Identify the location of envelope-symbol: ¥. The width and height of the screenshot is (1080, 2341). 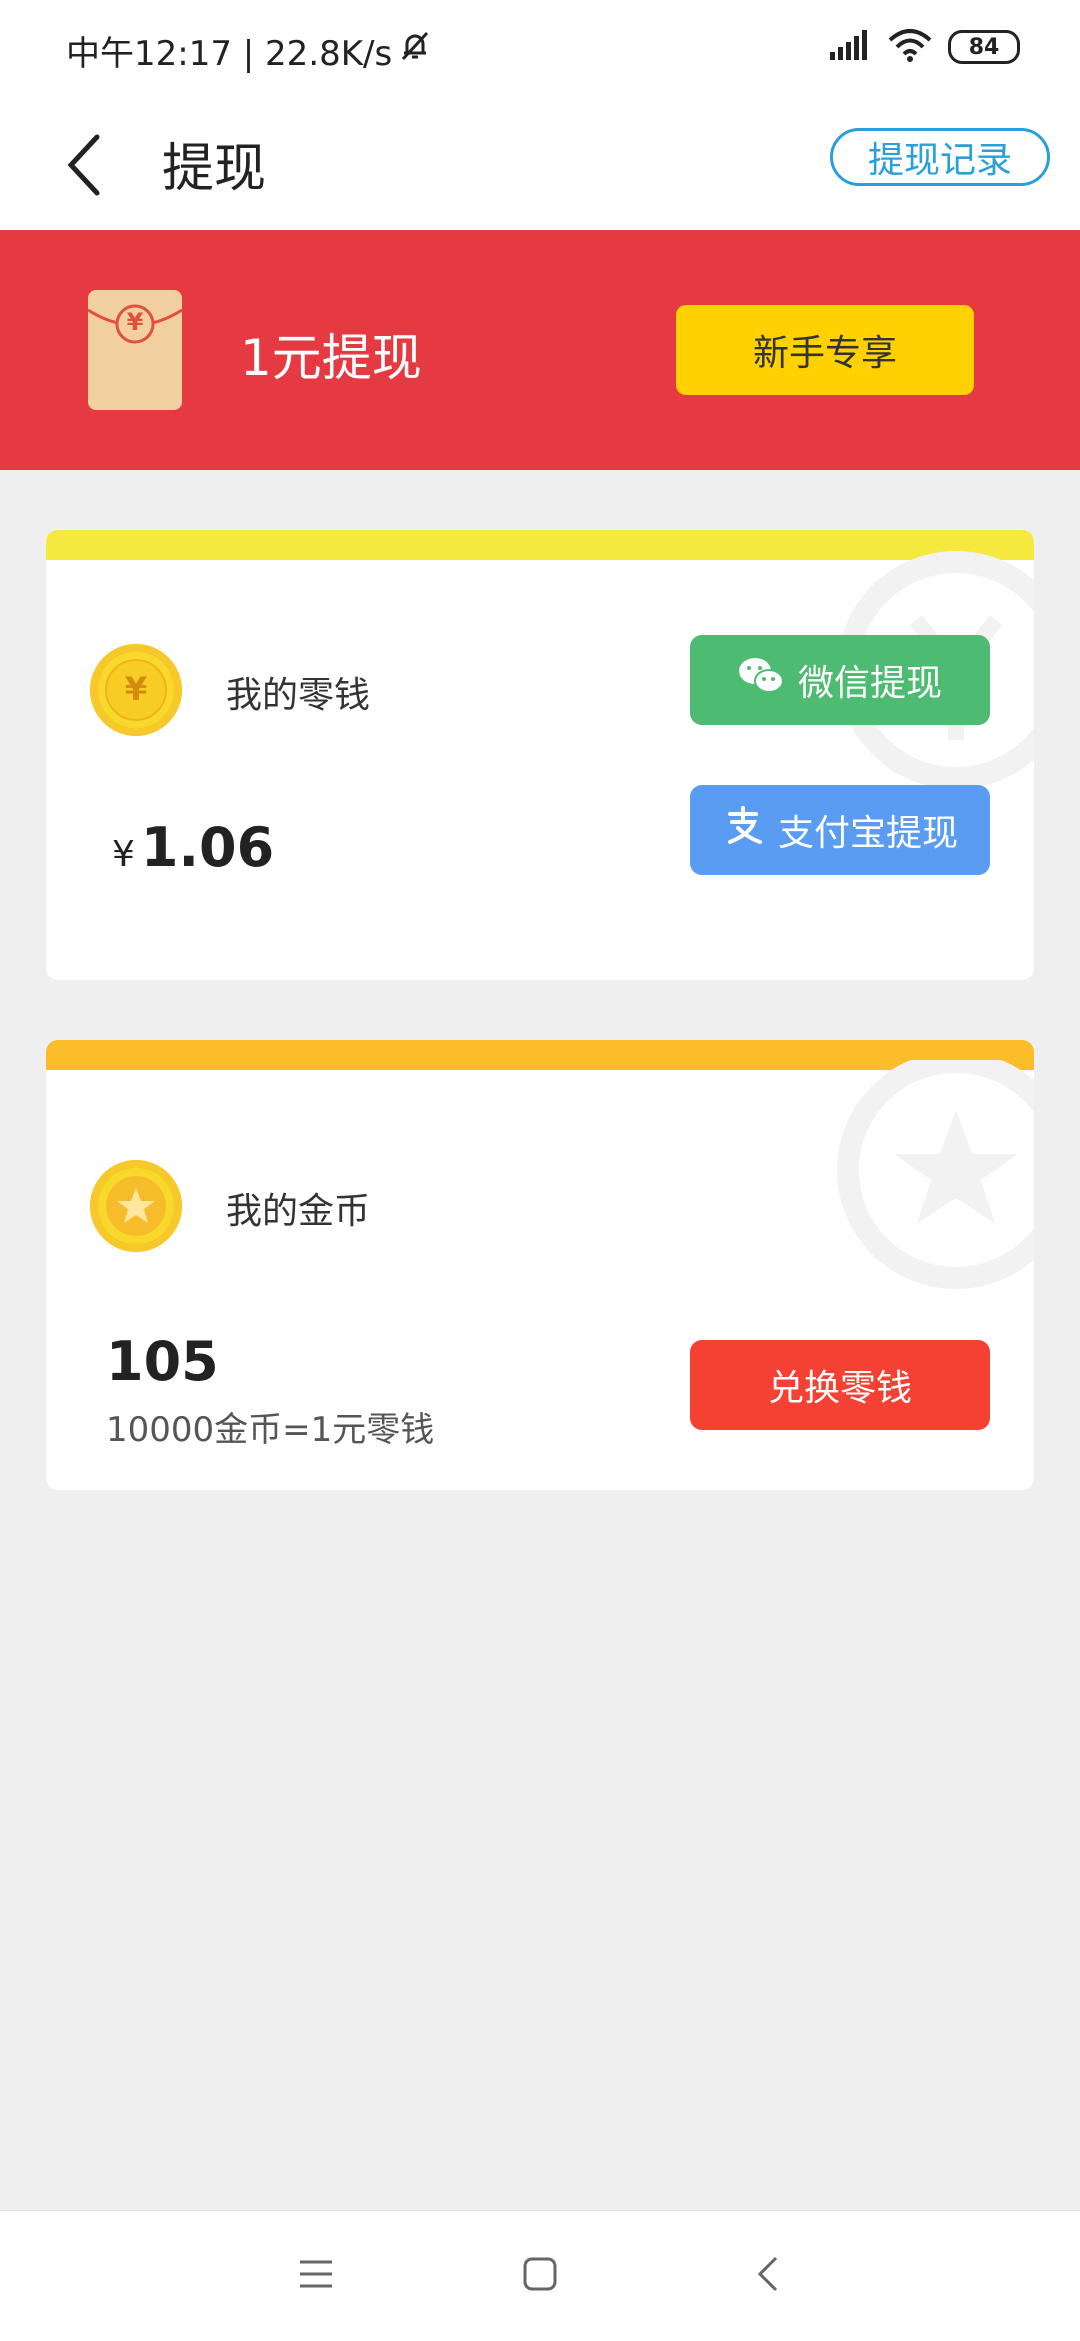
(135, 322).